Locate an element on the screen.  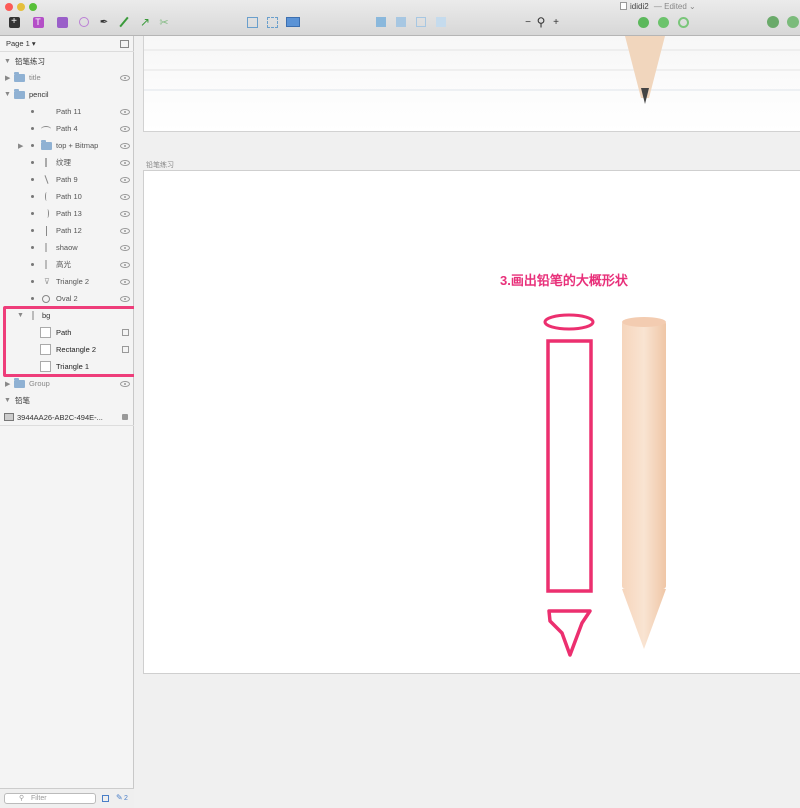
scissors-button: ✂ is located at coordinates (164, 22).